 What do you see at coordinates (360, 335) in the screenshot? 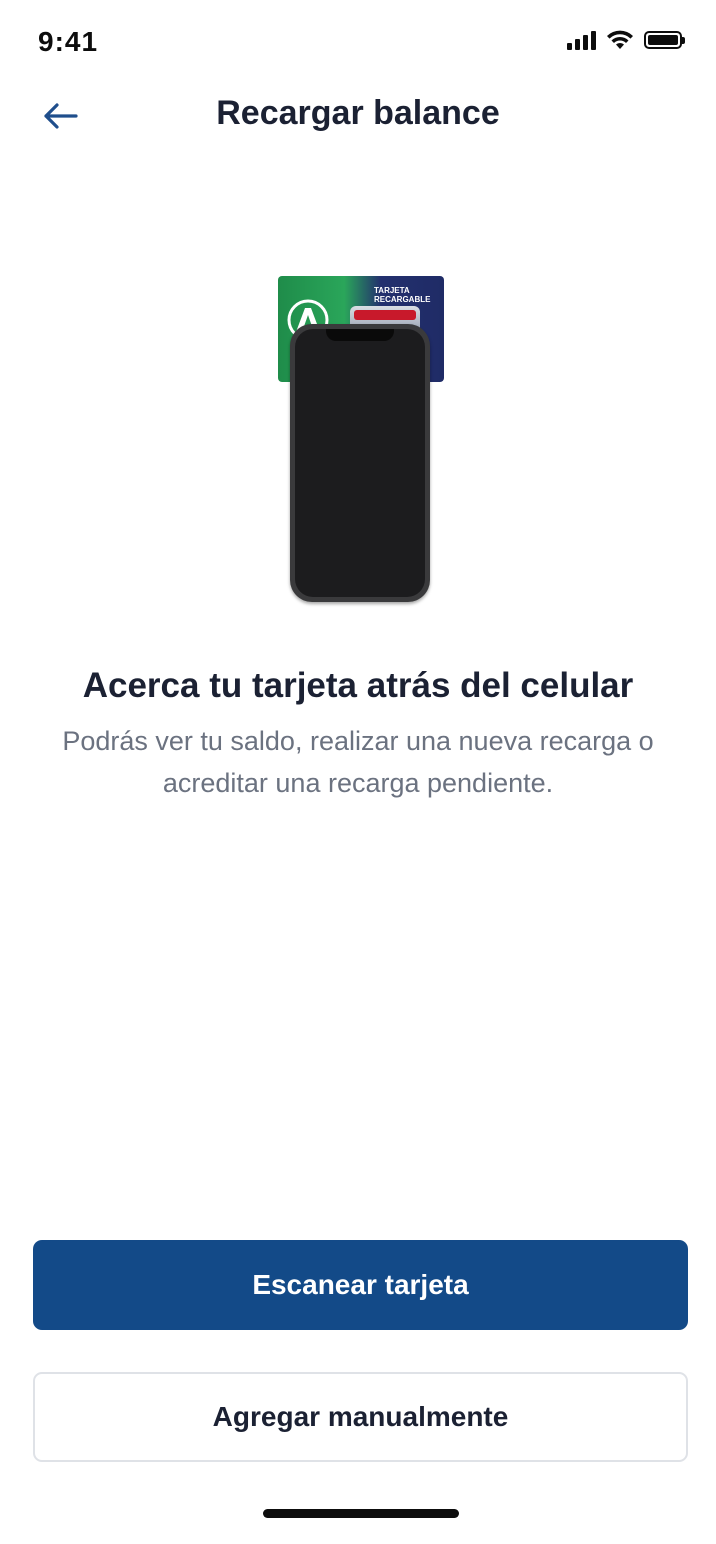
I see `phone-notch` at bounding box center [360, 335].